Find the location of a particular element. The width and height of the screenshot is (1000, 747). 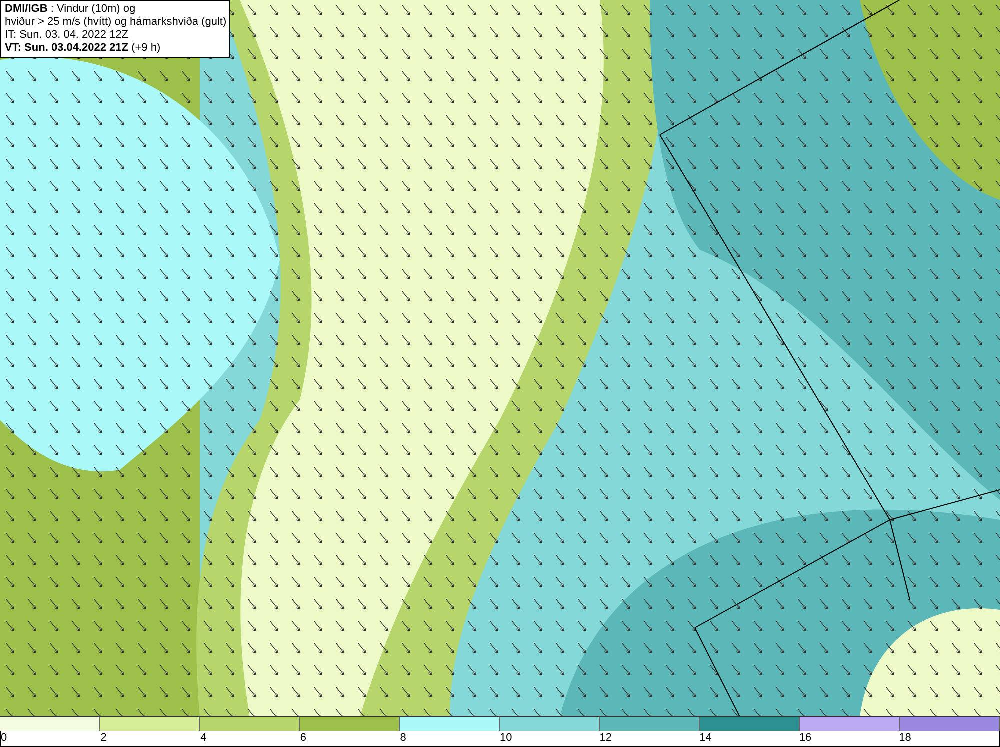

legend-label: 16 is located at coordinates (805, 738).